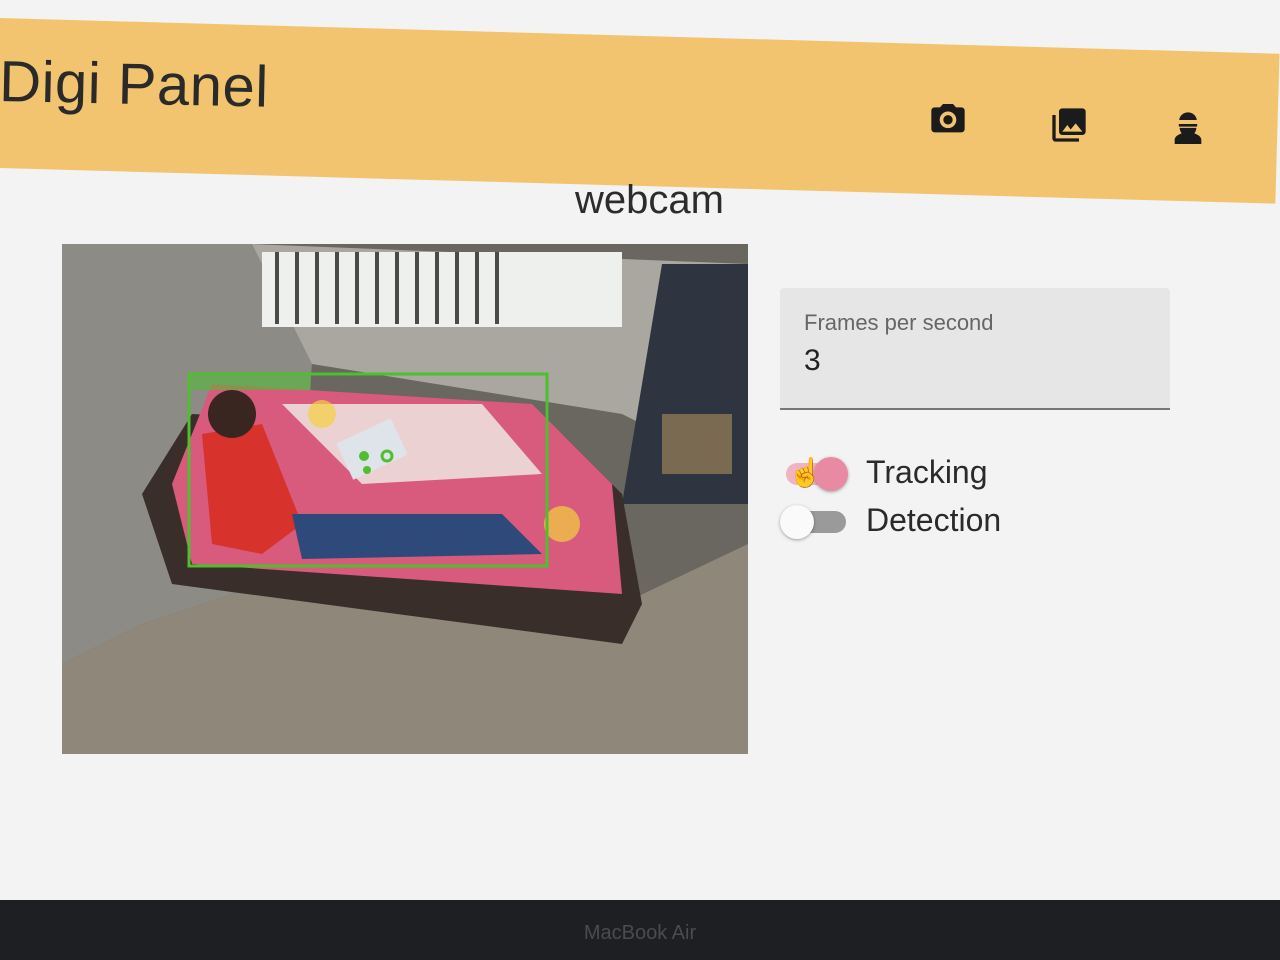  Describe the element at coordinates (814, 522) in the screenshot. I see `detection-toggle` at that location.